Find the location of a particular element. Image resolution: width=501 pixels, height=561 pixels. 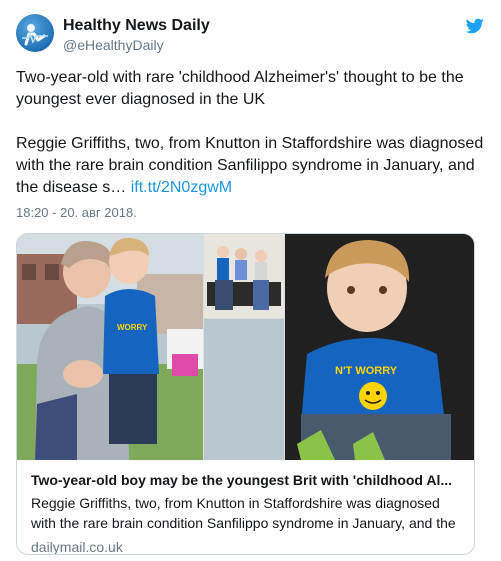

author-name: Healthy News Daily is located at coordinates (136, 26).